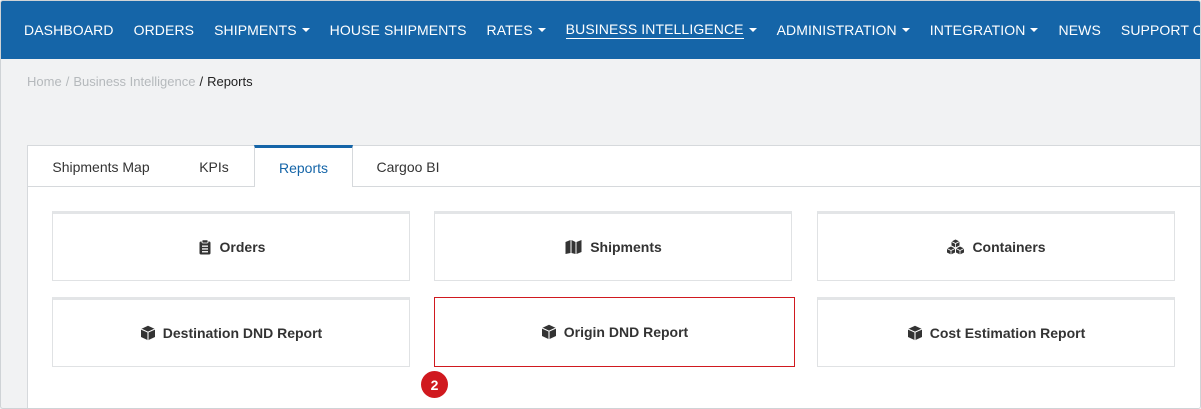  I want to click on nav-support-center: SUPPORT CENTER, so click(1160, 30).